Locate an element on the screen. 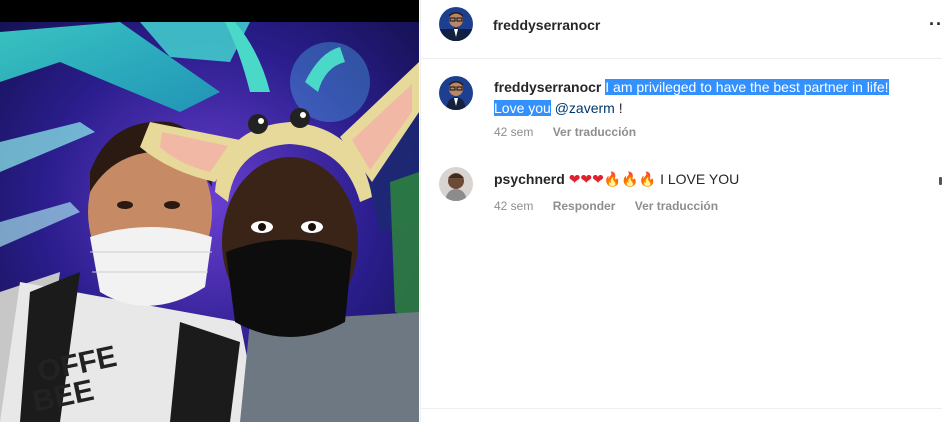  caption-time: 42 sem is located at coordinates (514, 132).